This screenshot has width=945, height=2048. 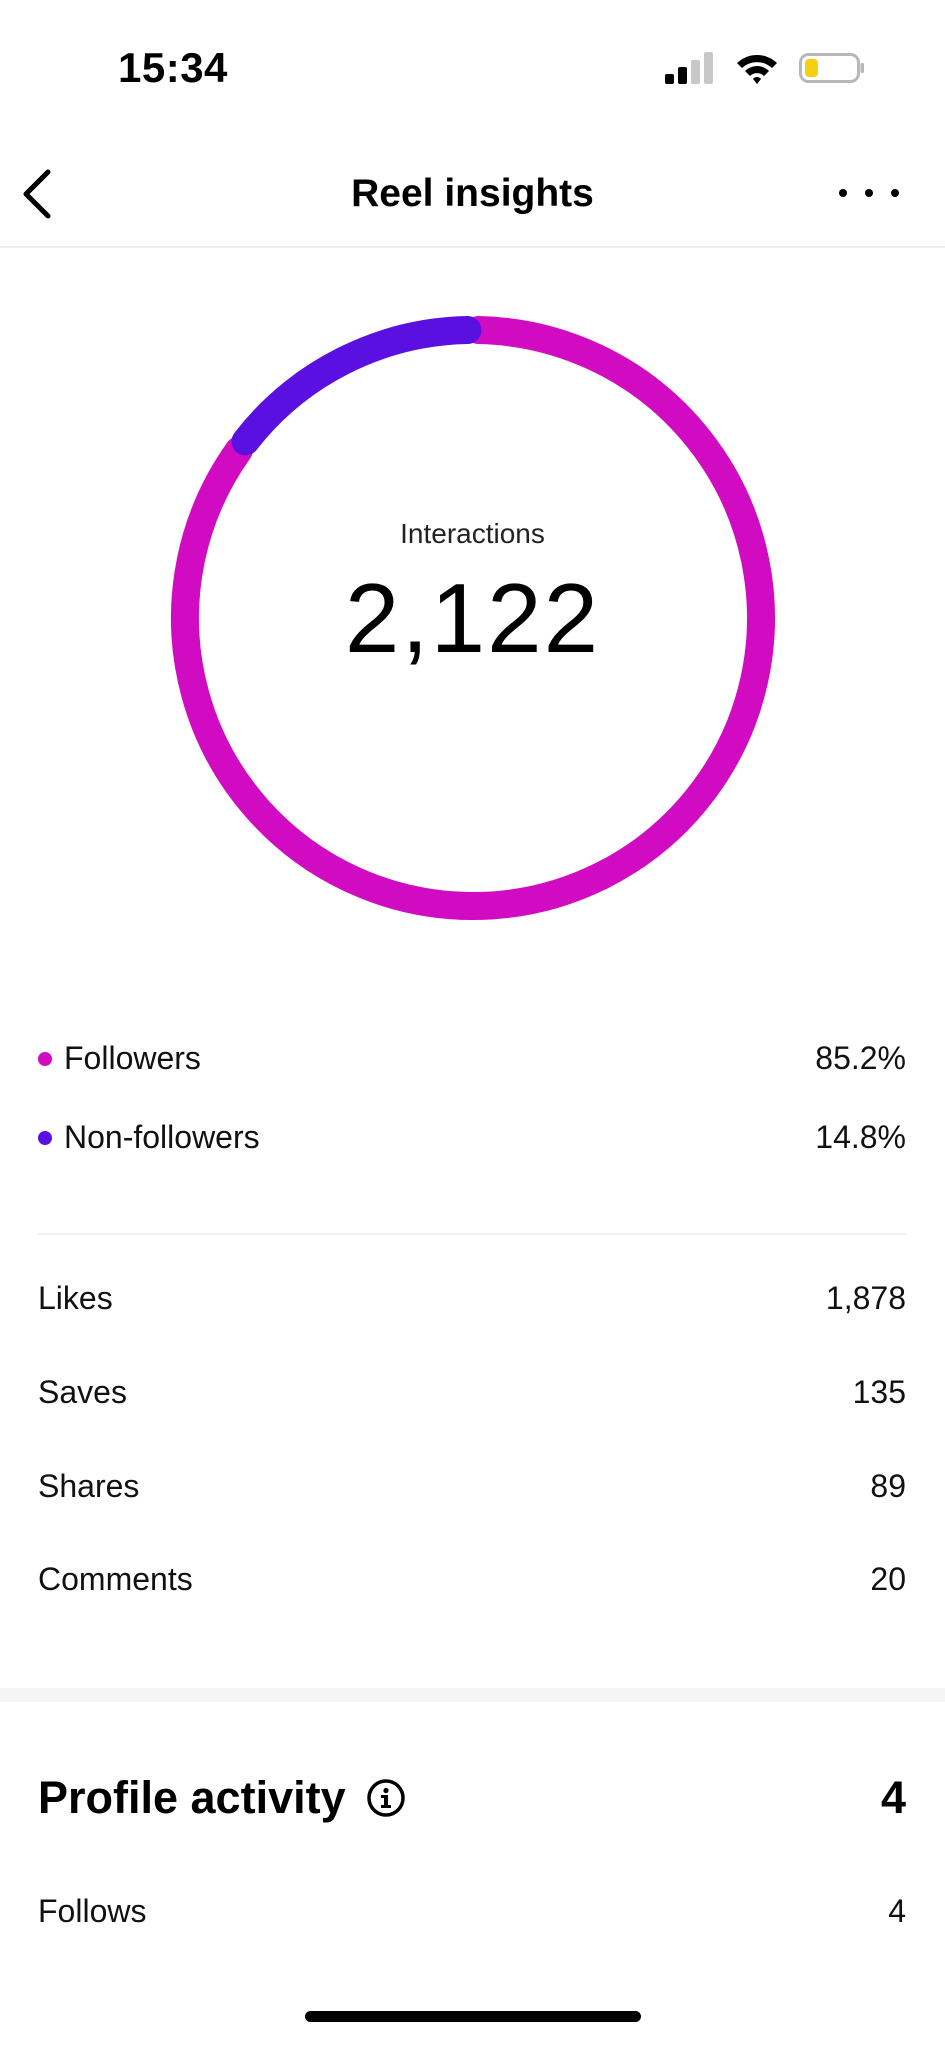 I want to click on metric-label: Likes, so click(x=75, y=1298).